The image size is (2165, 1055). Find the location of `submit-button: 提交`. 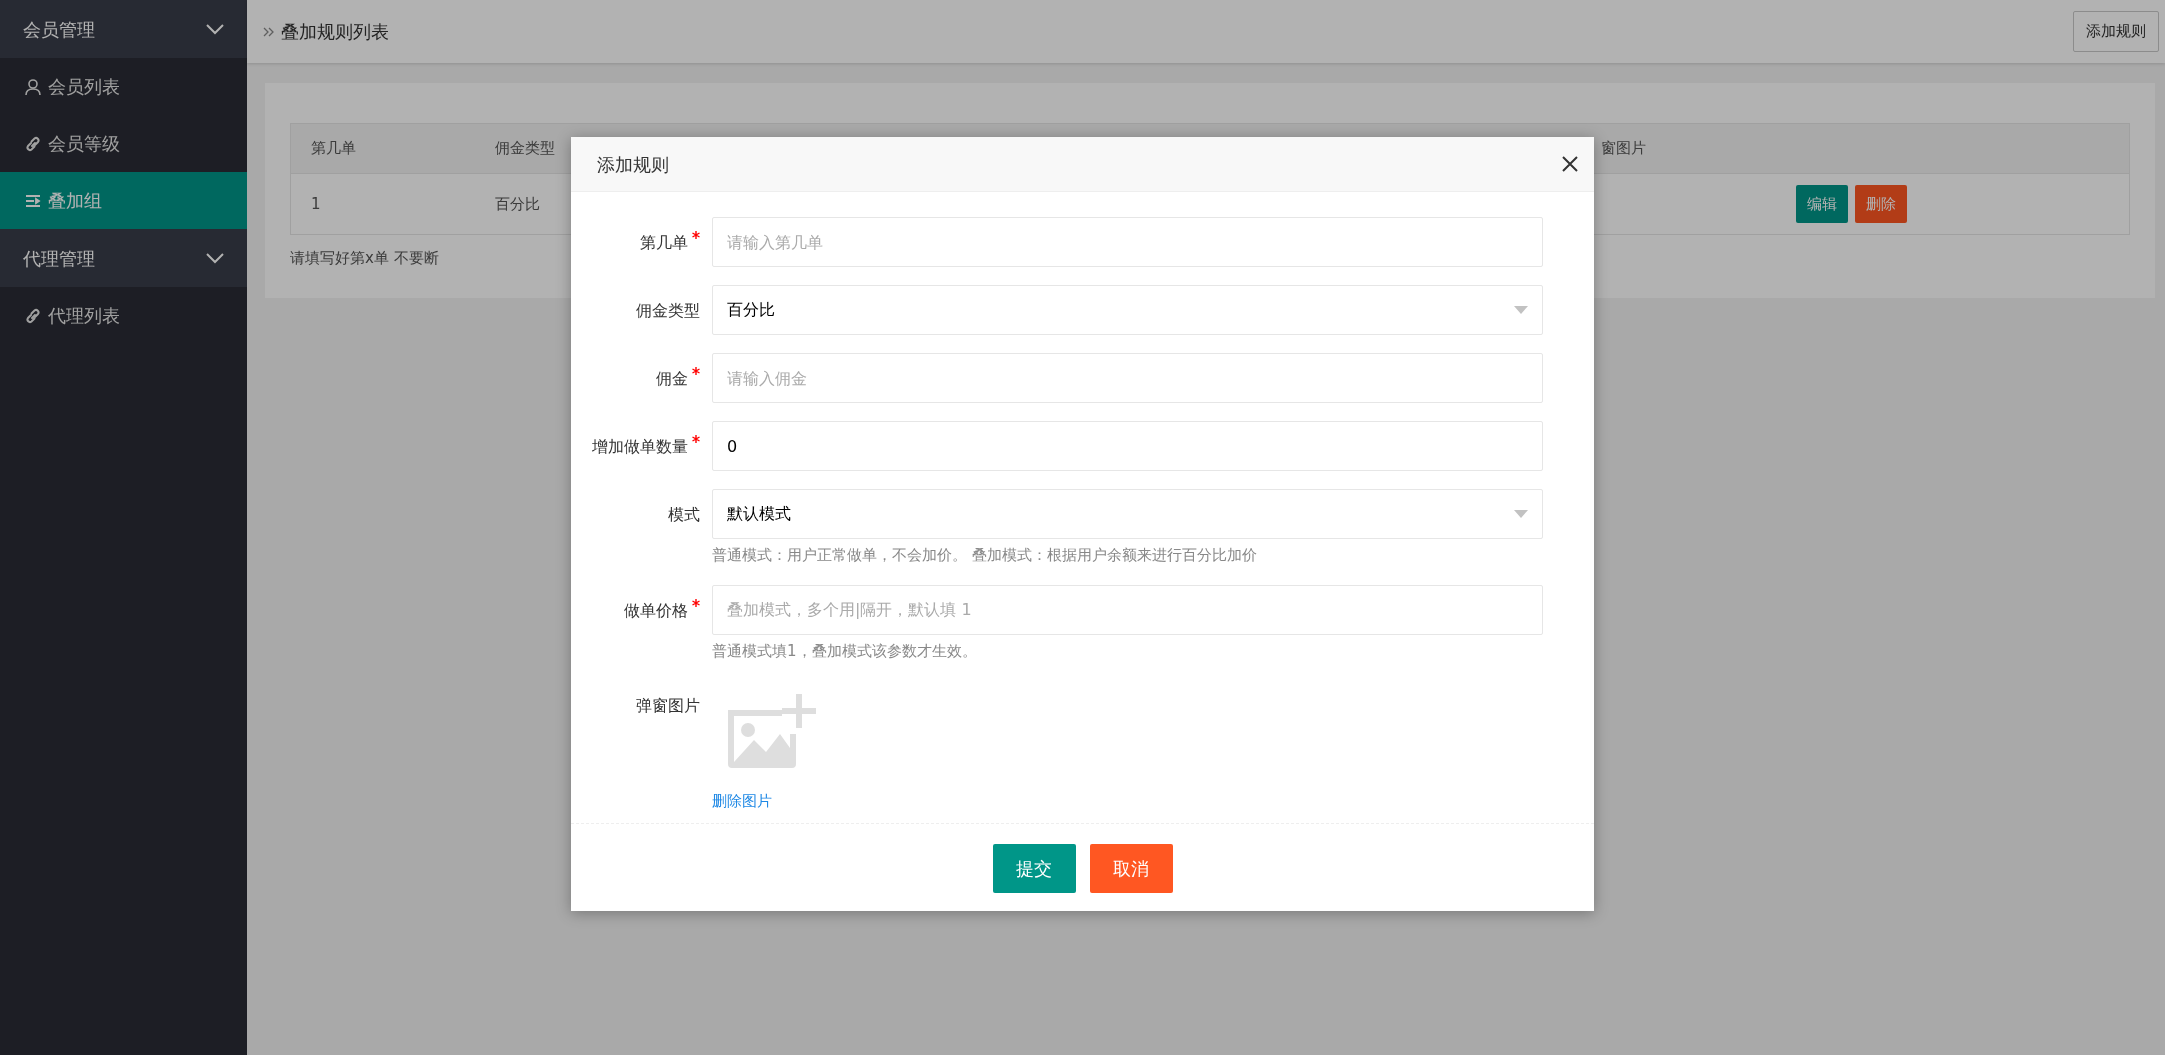

submit-button: 提交 is located at coordinates (1034, 868).